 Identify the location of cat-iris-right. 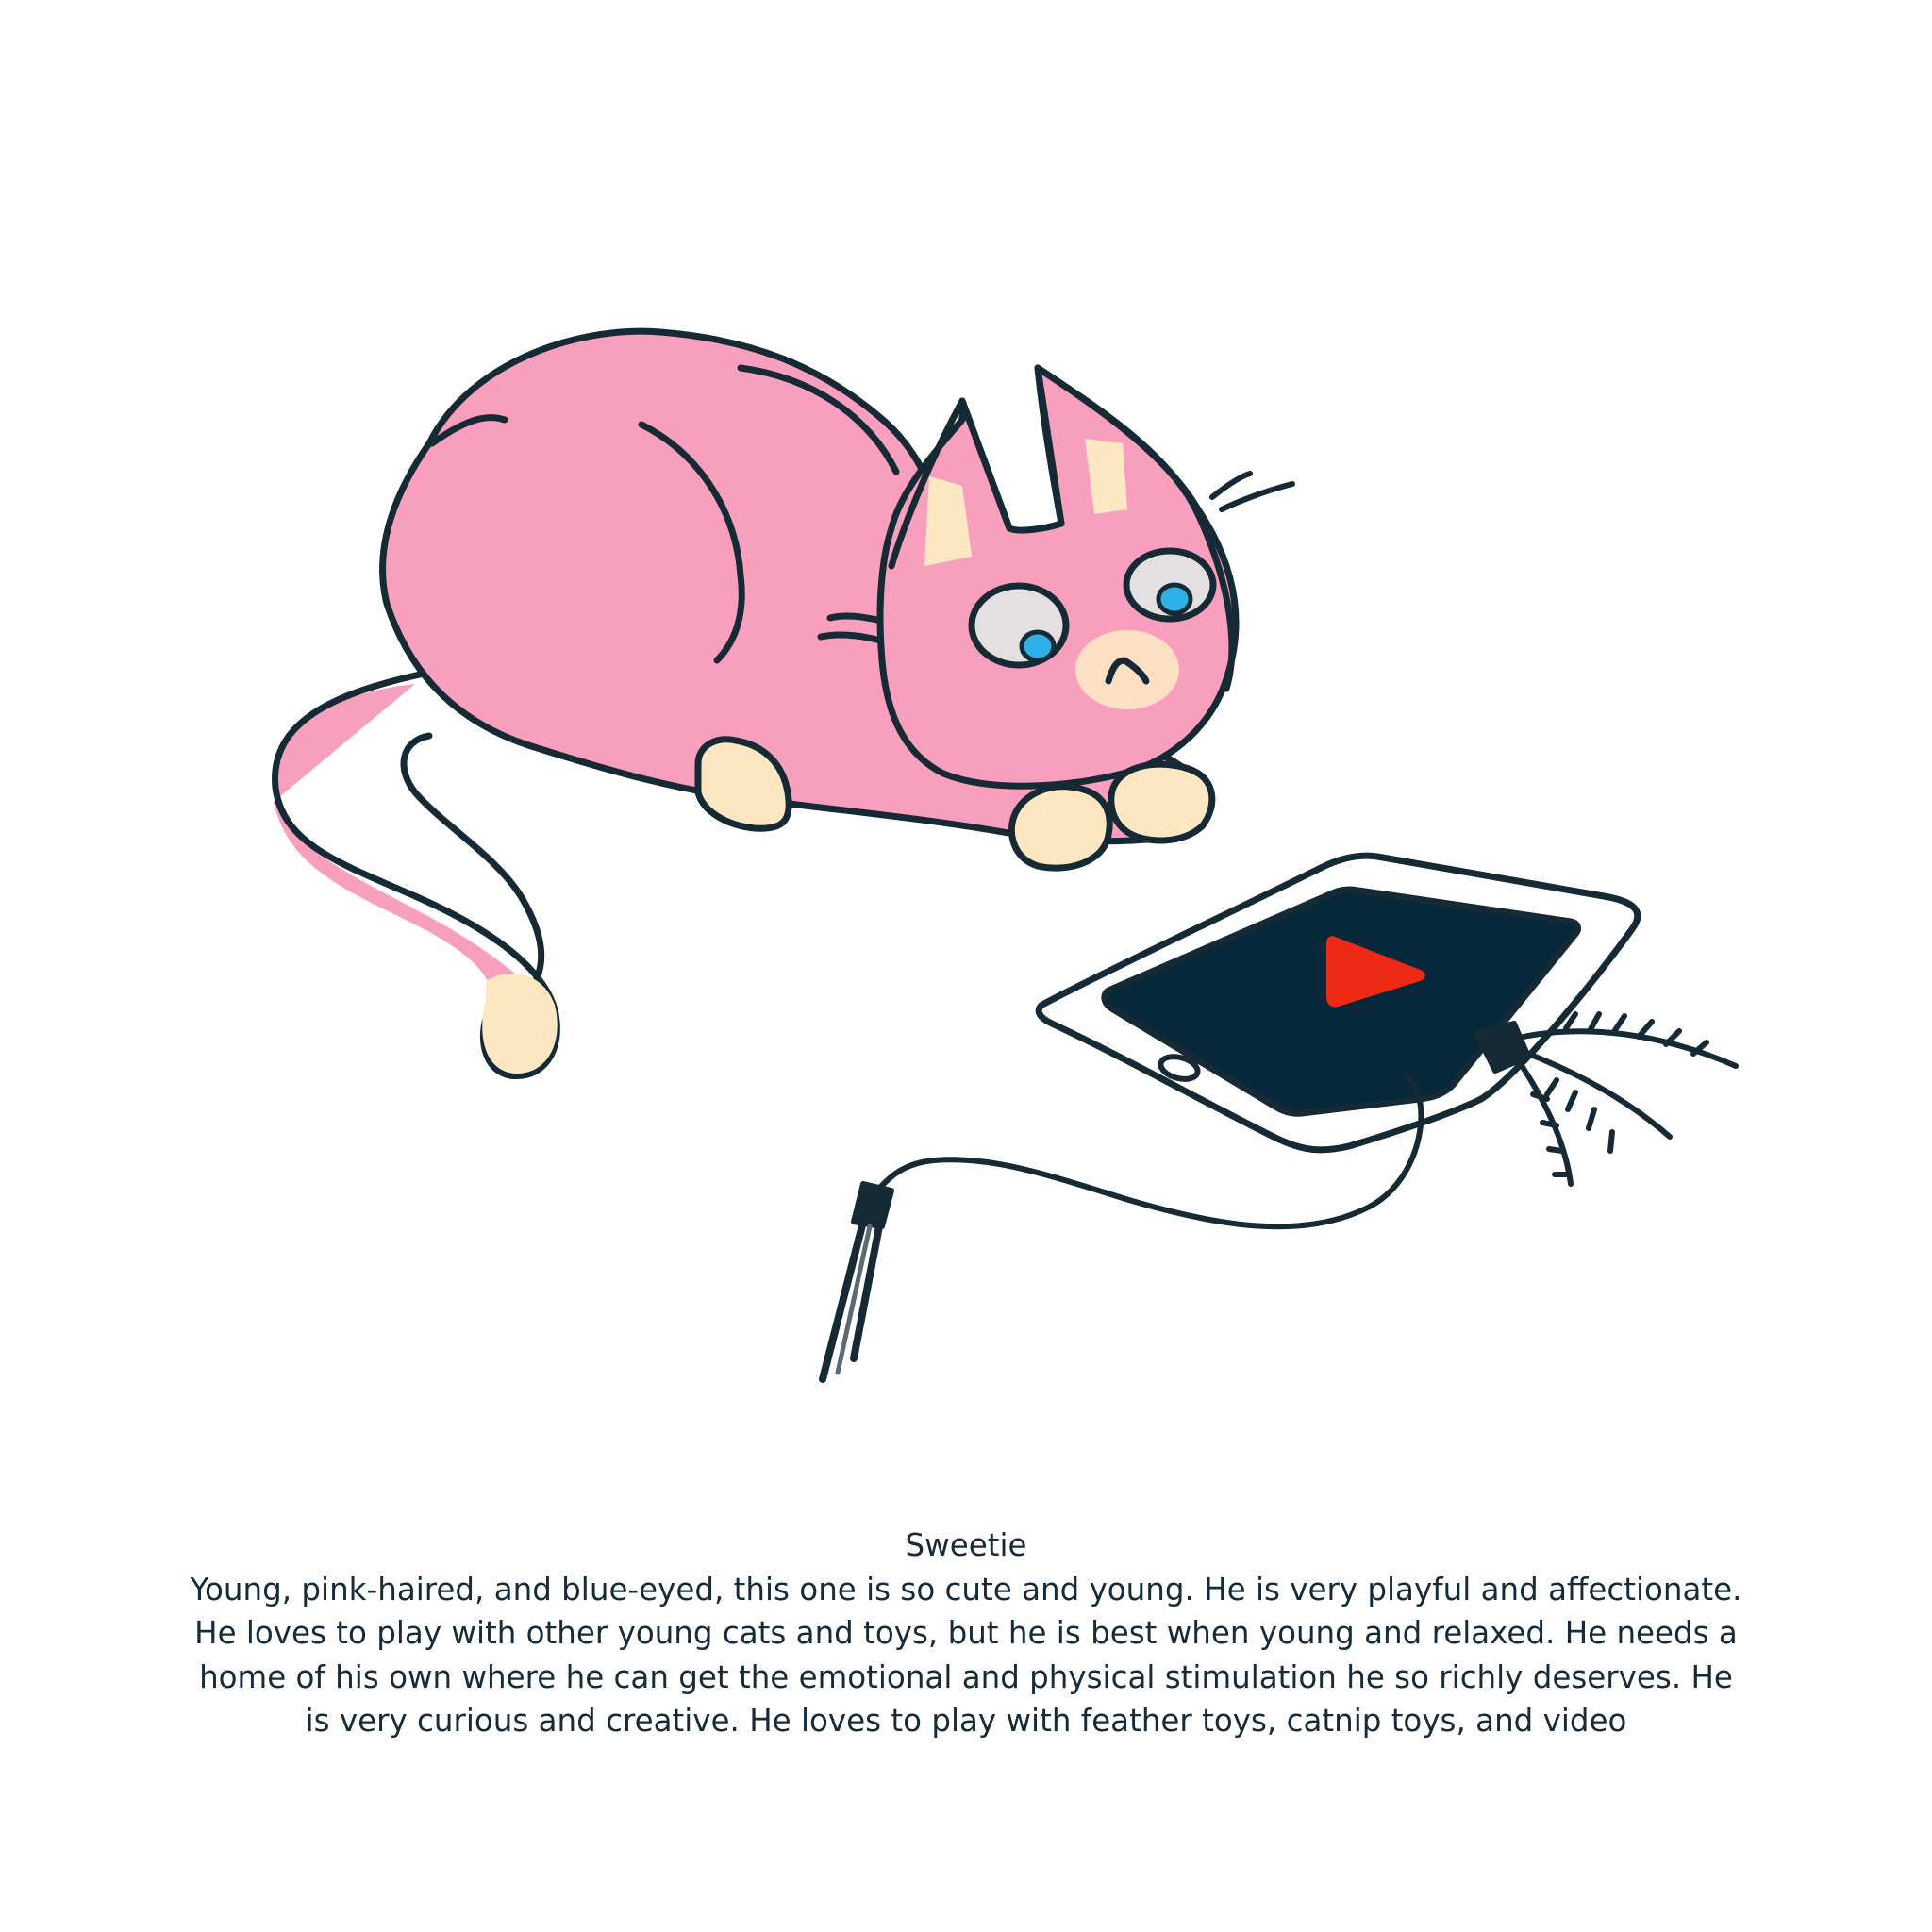
(1174, 599).